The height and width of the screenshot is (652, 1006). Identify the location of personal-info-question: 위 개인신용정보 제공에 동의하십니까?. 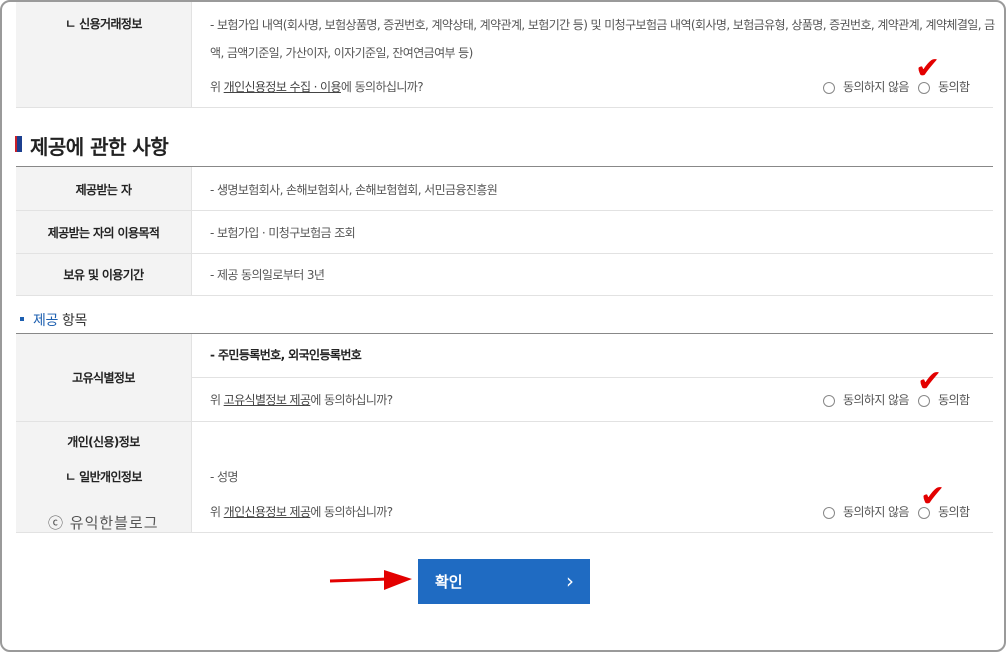
(301, 512).